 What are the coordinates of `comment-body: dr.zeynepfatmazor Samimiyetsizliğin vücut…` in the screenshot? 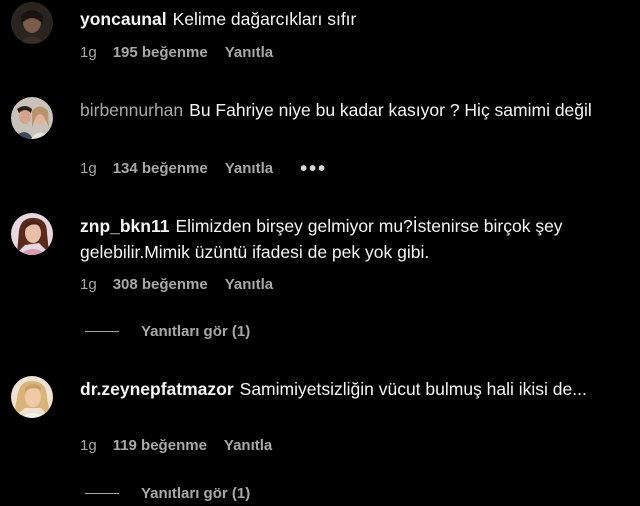 It's located at (350, 389).